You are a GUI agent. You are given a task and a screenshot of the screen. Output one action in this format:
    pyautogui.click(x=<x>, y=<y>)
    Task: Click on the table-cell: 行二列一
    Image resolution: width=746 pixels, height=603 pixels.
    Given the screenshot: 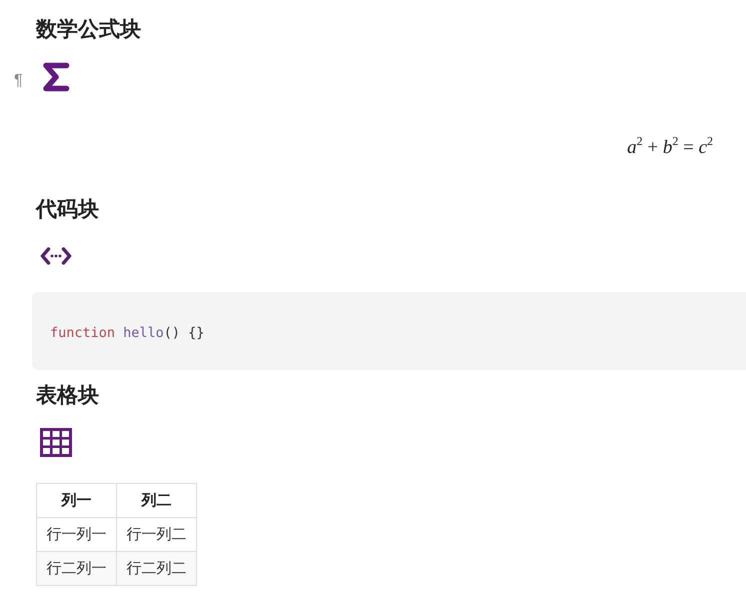 What is the action you would take?
    pyautogui.click(x=76, y=569)
    